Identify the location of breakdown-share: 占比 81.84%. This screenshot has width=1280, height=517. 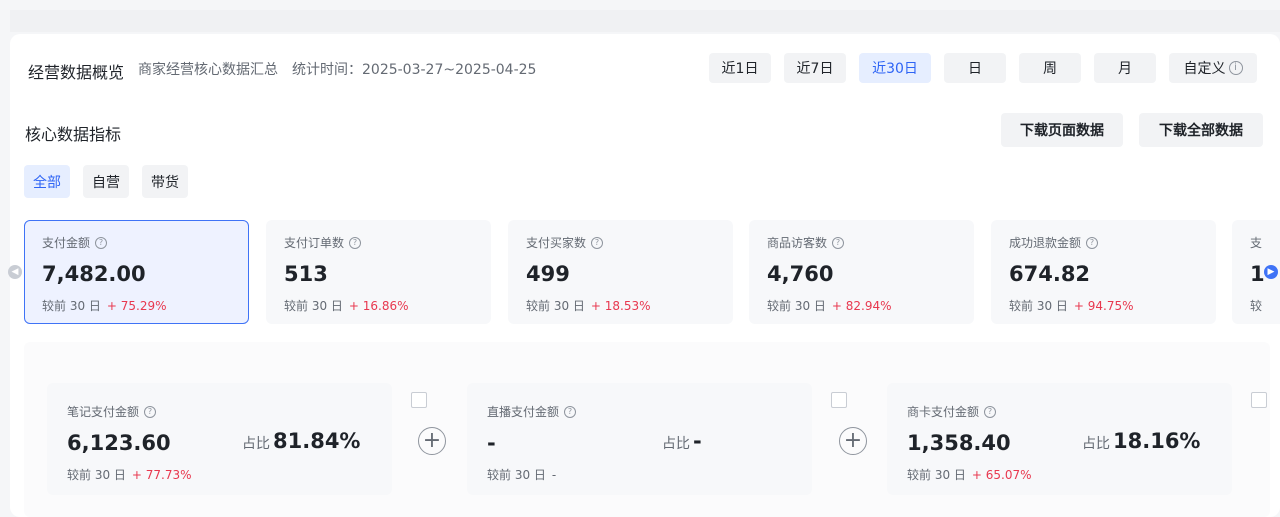
(301, 441).